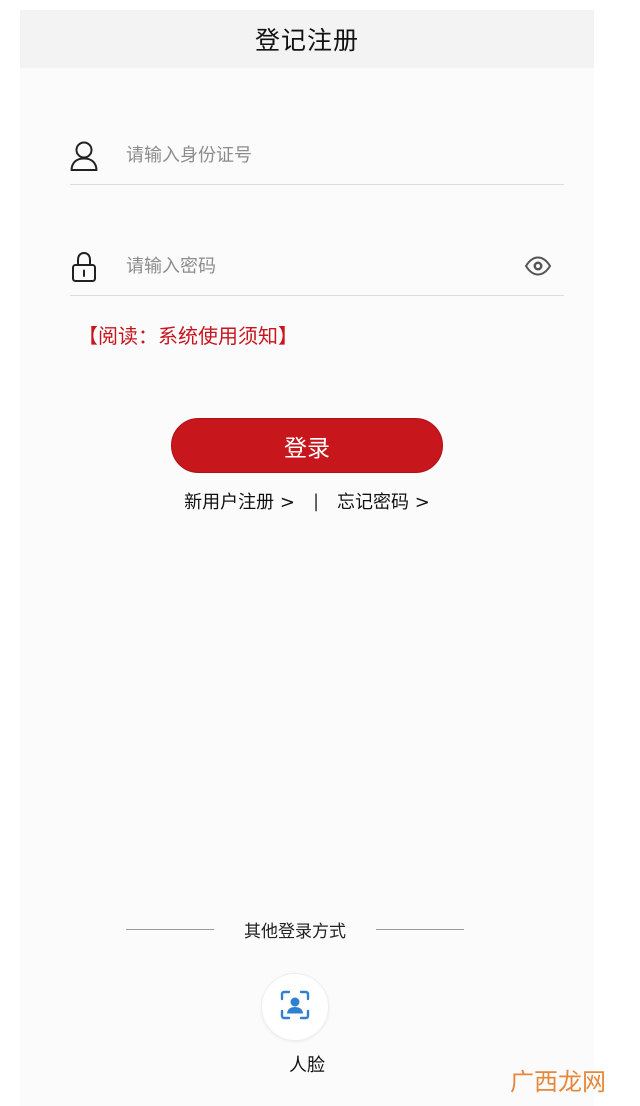 This screenshot has width=640, height=1106. I want to click on password-field, so click(317, 267).